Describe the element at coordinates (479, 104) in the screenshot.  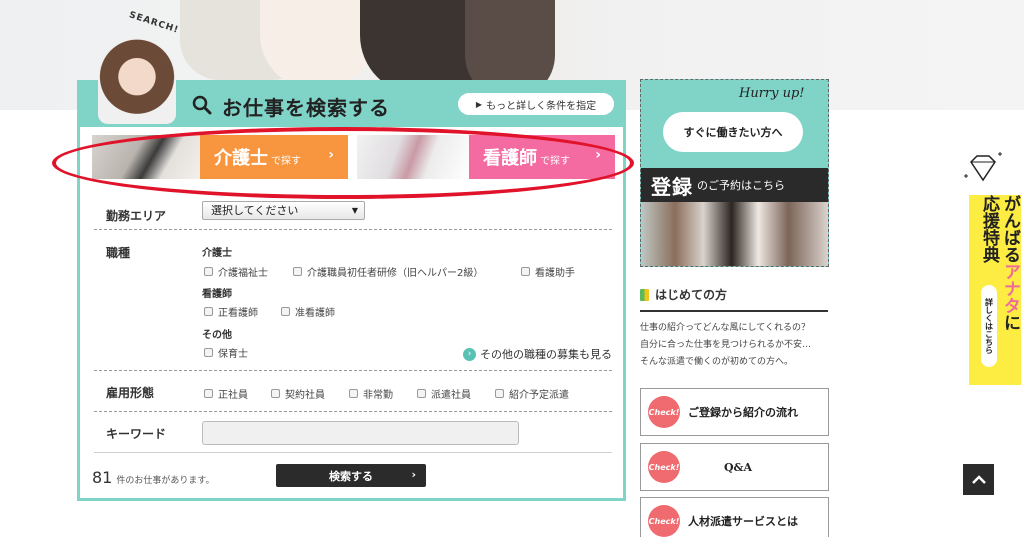
I see `play-icon: ▶` at that location.